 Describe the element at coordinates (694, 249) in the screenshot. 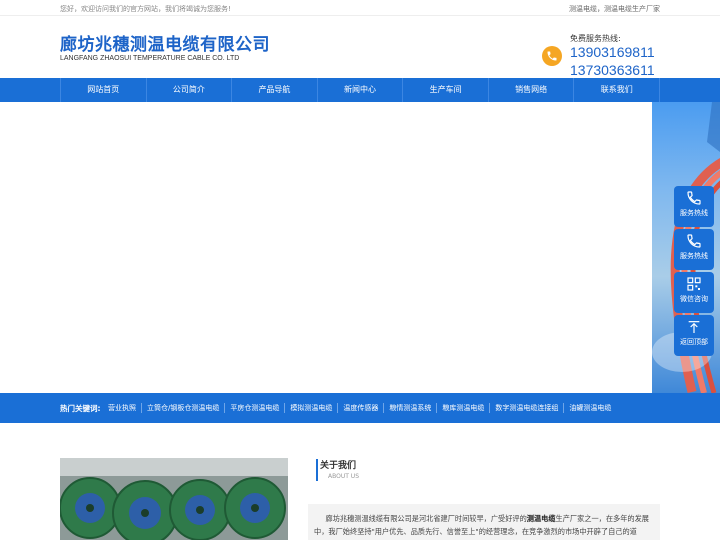

I see `side-hotline-button-2: 服务热线` at that location.